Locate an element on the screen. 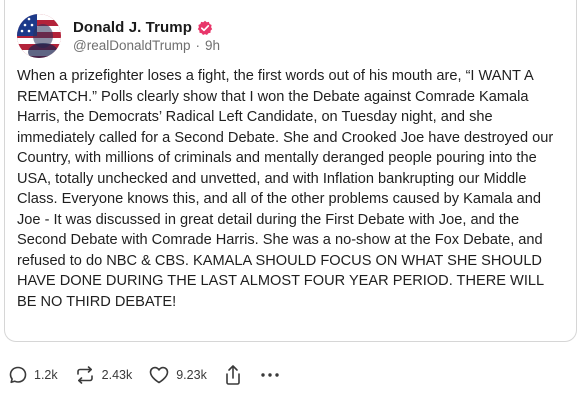  heart-icon is located at coordinates (159, 375).